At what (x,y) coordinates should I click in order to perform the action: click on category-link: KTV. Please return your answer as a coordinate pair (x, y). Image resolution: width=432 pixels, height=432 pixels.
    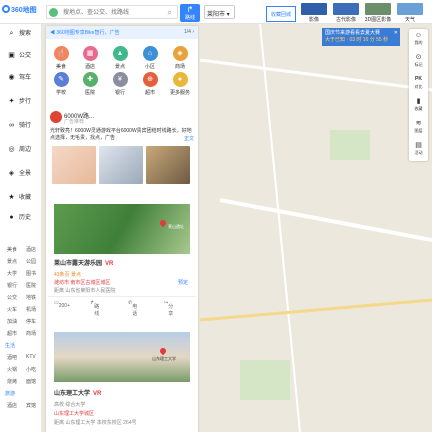
    Looking at the image, I should click on (31, 357).